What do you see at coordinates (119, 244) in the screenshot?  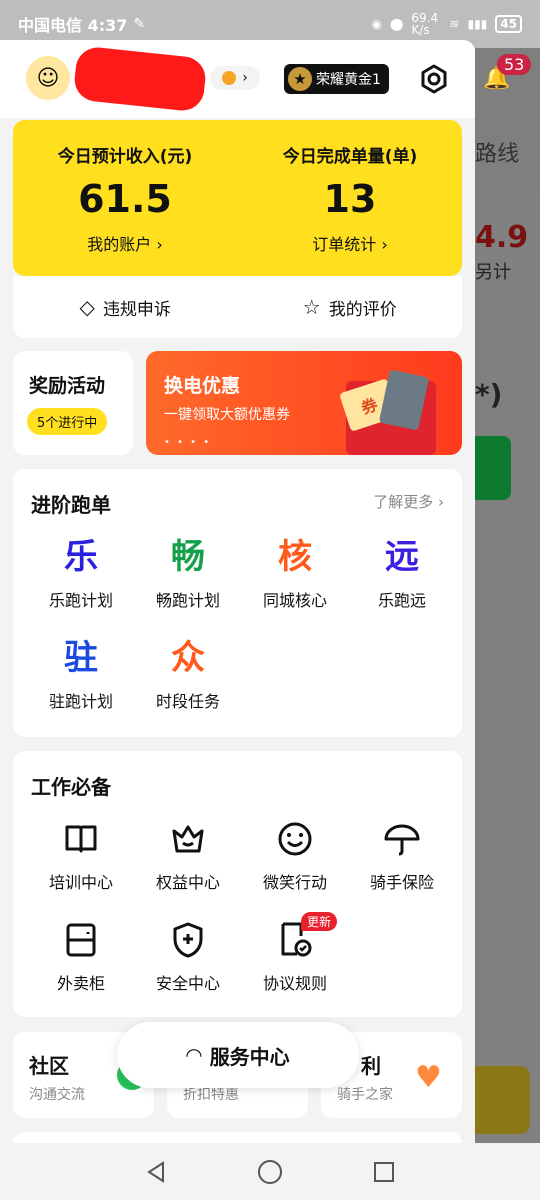 I see `account-link-label: 我的账户` at bounding box center [119, 244].